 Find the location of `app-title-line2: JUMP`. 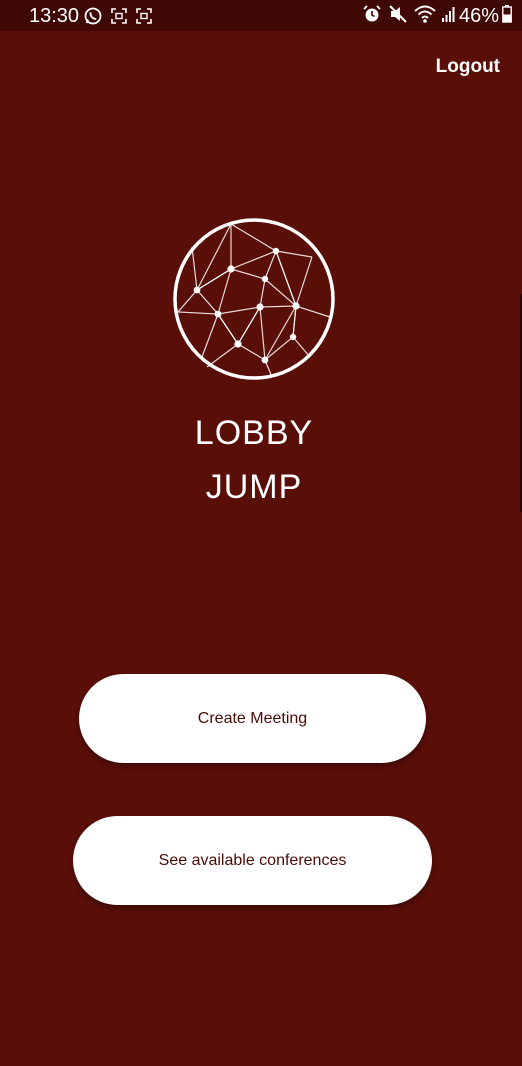

app-title-line2: JUMP is located at coordinates (254, 487).